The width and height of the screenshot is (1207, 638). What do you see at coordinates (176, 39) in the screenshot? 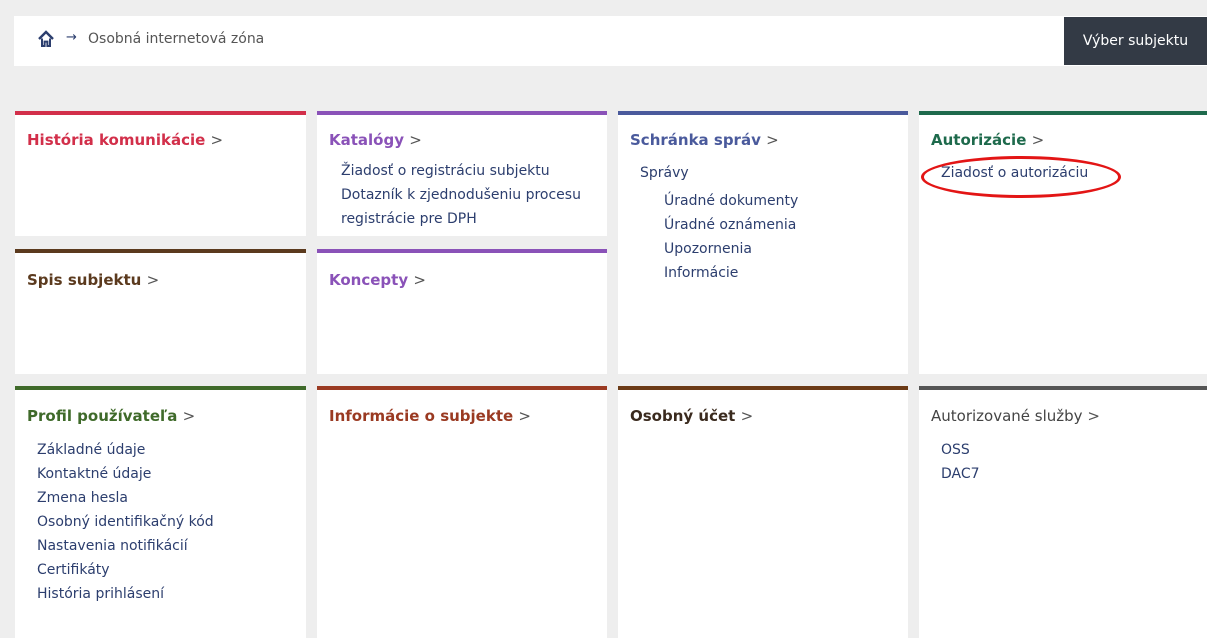
I see `breadcrumb-current: Osobná internetová zóna` at bounding box center [176, 39].